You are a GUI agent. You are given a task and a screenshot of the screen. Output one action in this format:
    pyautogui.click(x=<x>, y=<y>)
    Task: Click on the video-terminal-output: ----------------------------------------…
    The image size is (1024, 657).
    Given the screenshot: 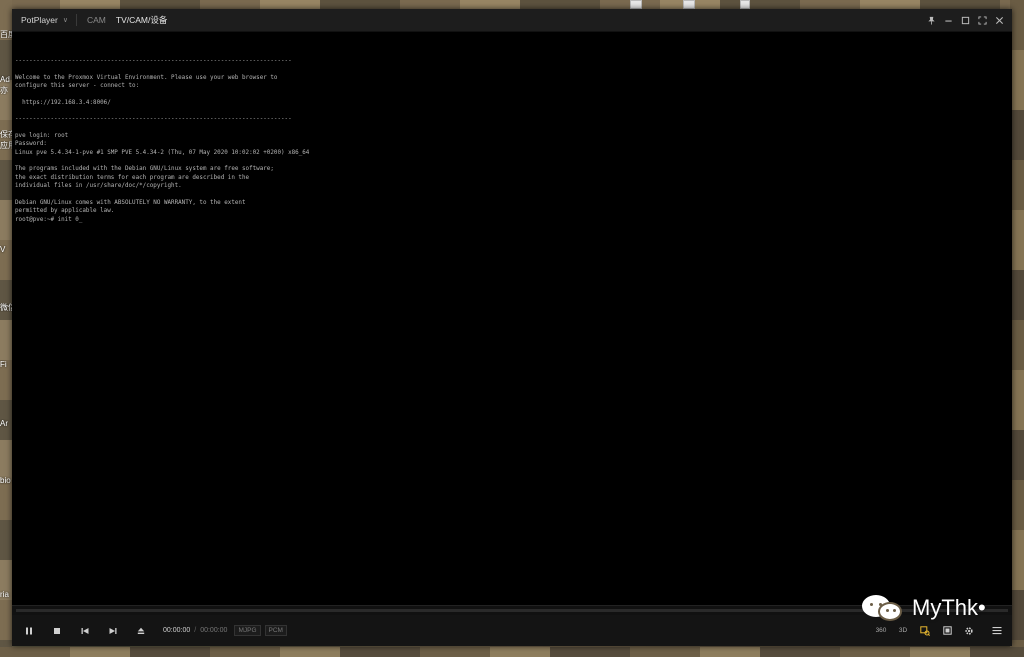 What is the action you would take?
    pyautogui.click(x=195, y=140)
    